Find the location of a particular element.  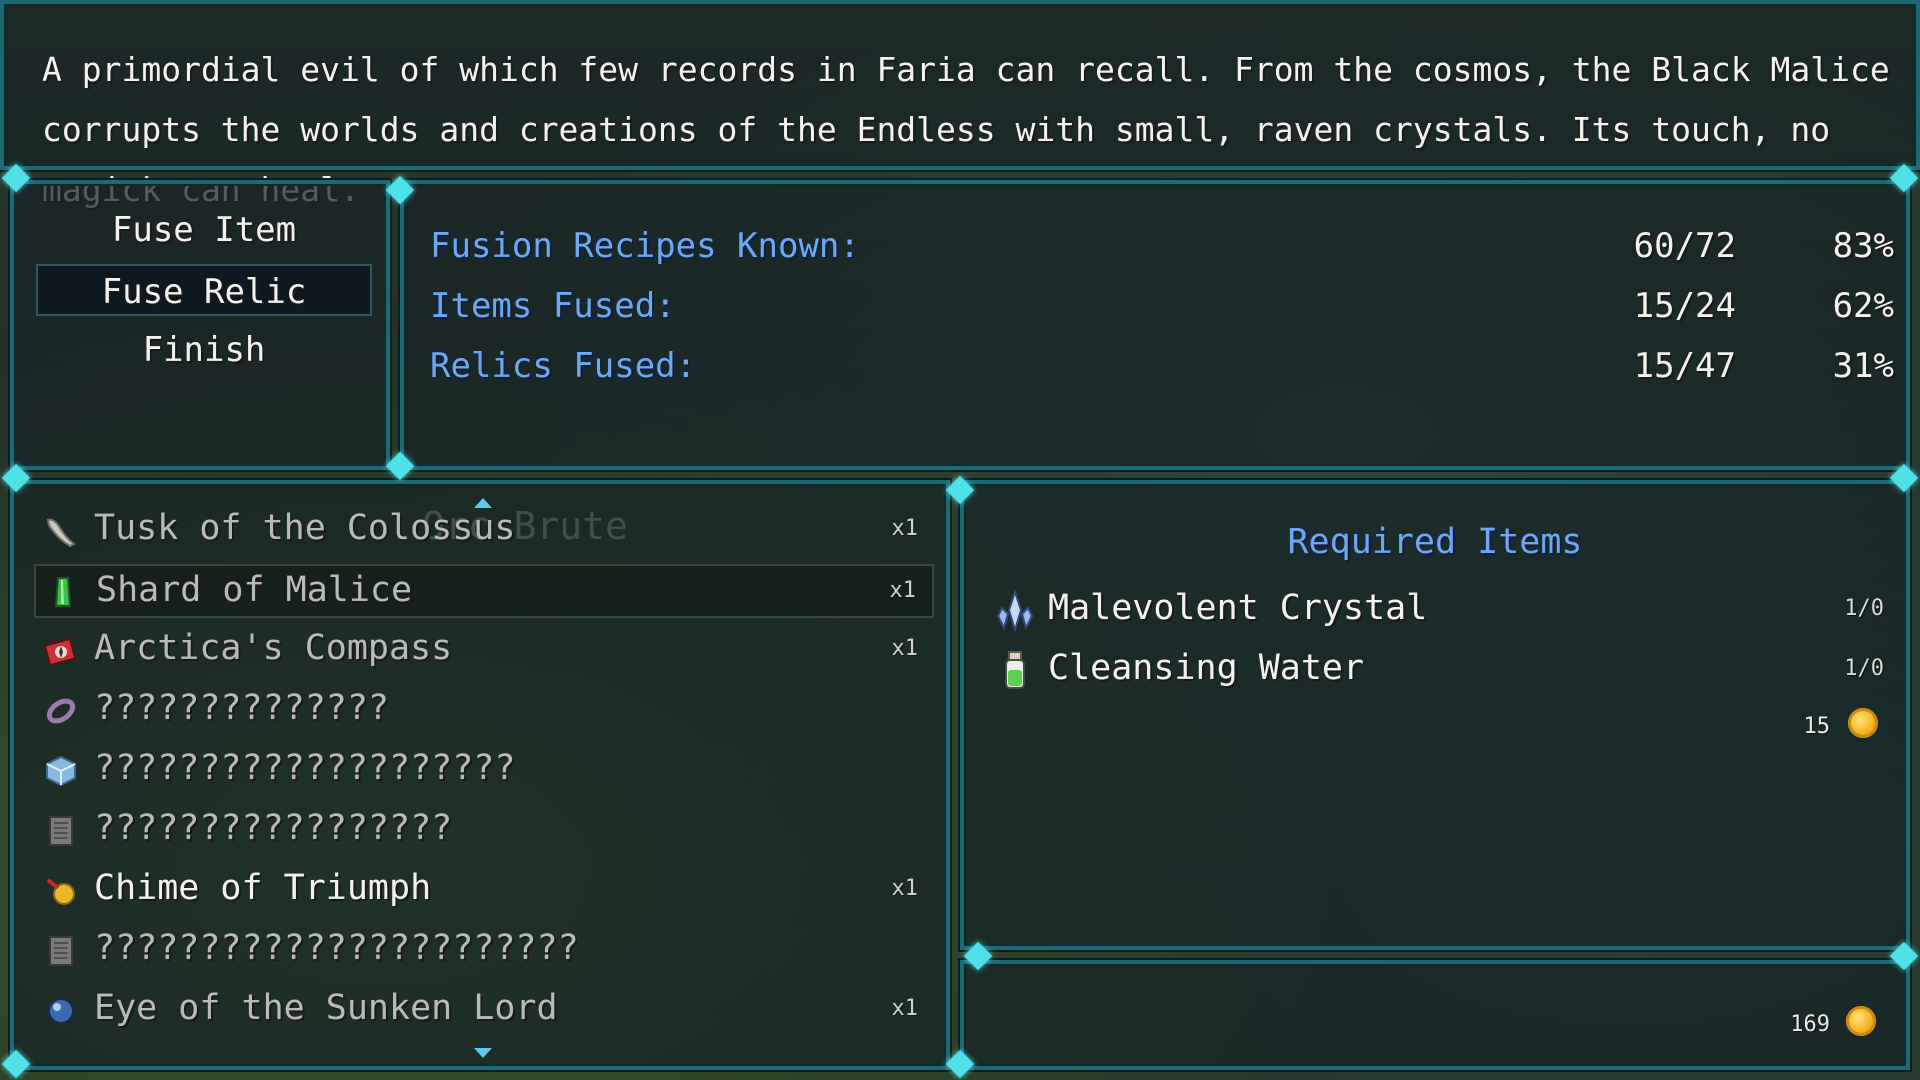

list-item: ??????????????????????? is located at coordinates (484, 951).